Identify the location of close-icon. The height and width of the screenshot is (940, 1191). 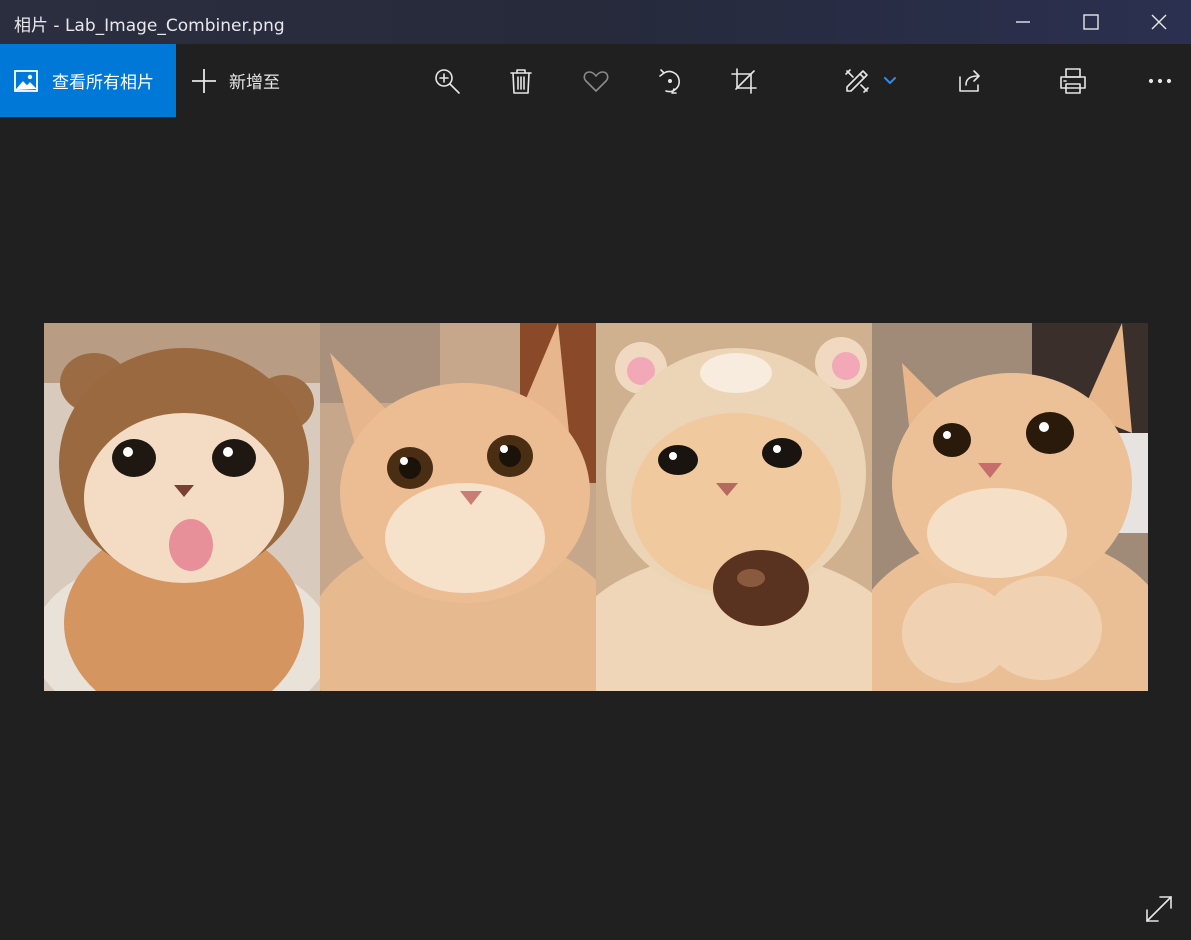
(1159, 22).